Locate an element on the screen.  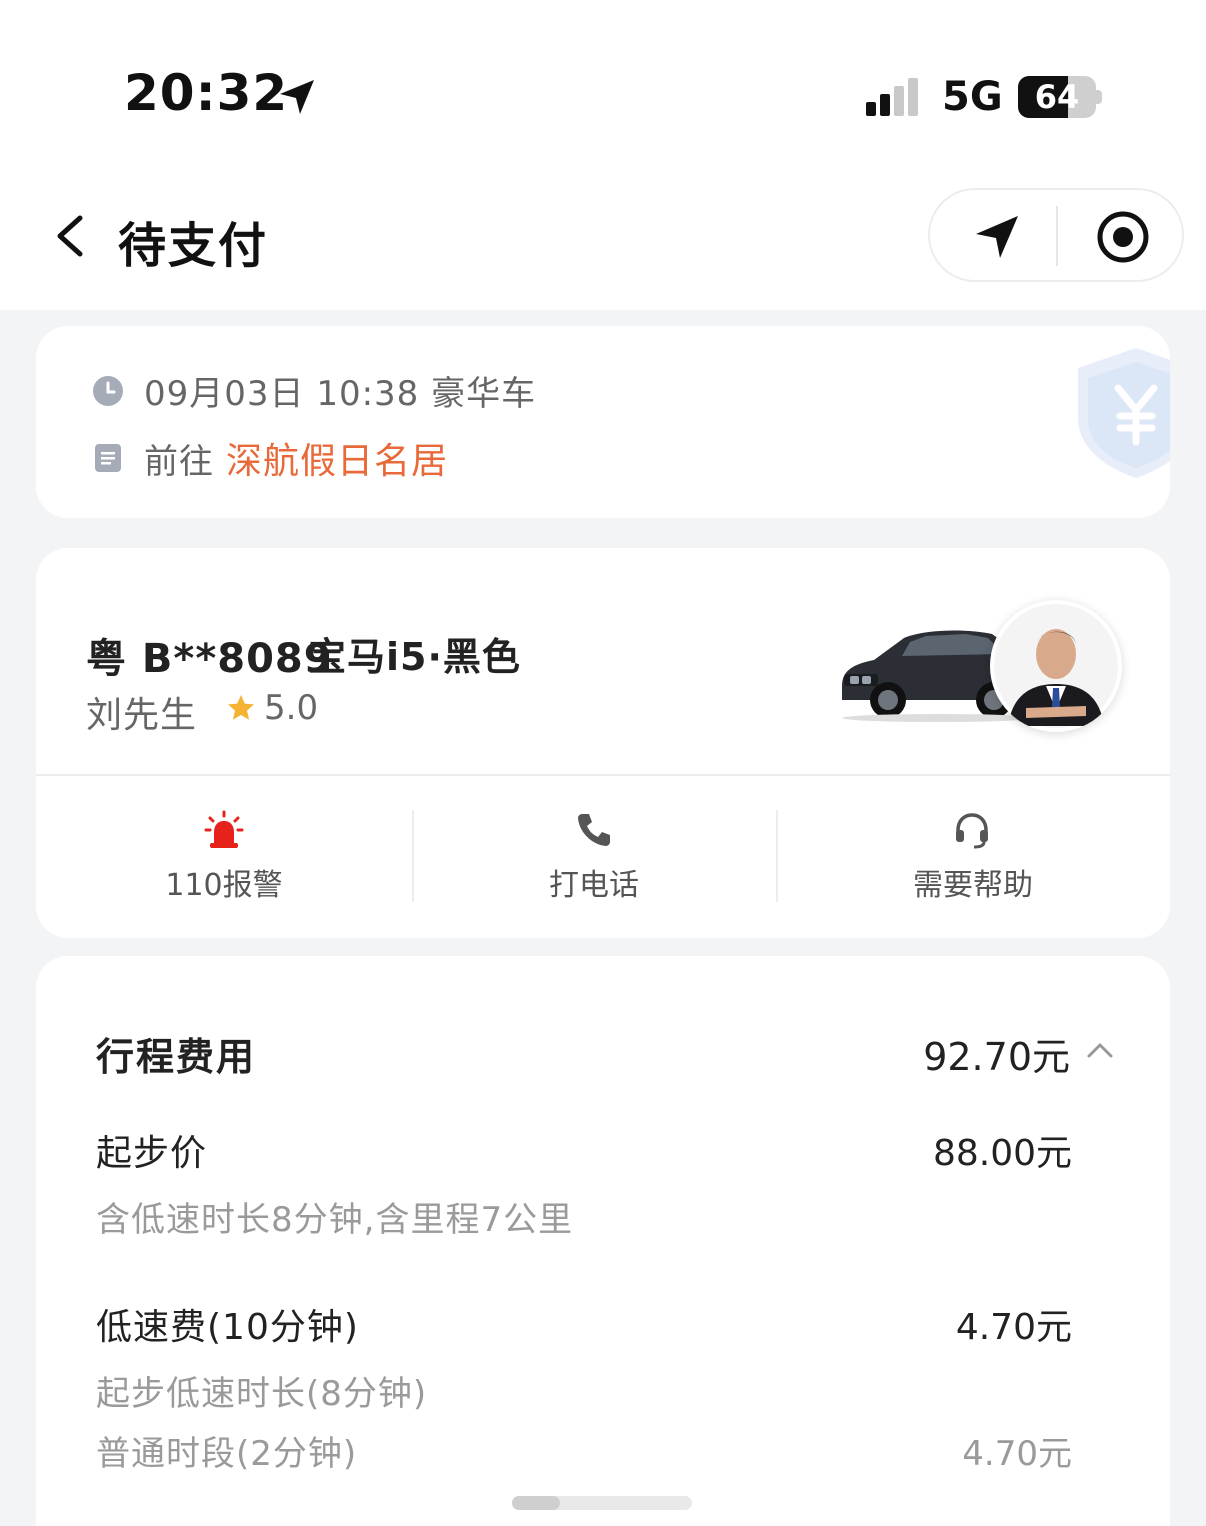
fee-total: 92.70元 is located at coordinates (996, 1053).